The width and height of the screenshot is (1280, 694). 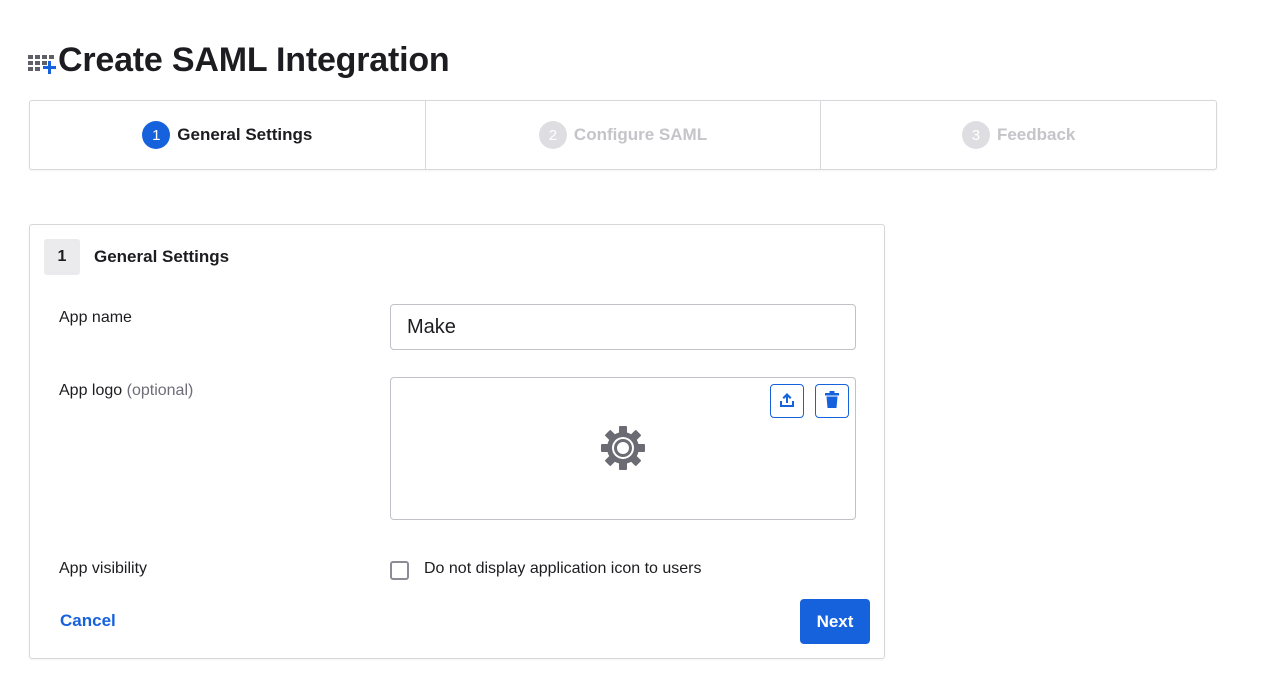 What do you see at coordinates (975, 135) in the screenshot?
I see `step-number-badge: 3` at bounding box center [975, 135].